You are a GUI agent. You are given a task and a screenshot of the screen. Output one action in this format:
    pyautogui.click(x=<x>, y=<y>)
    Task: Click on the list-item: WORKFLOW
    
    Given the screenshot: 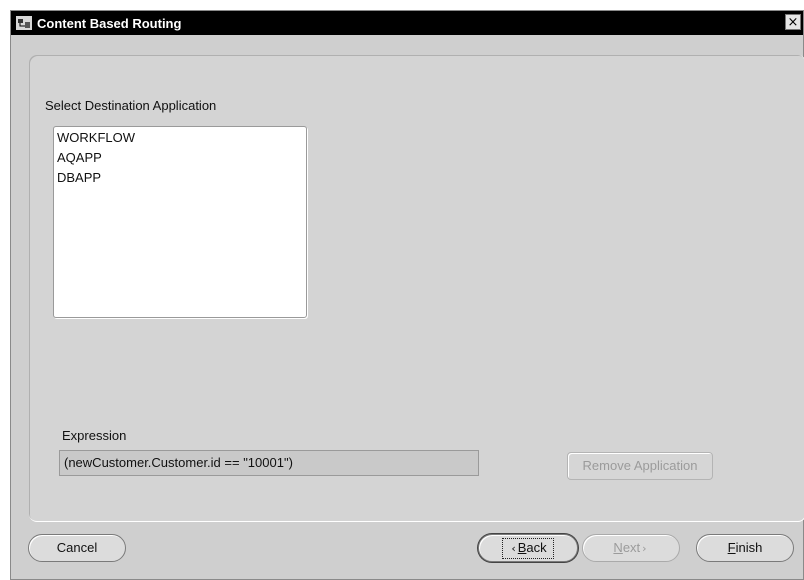 What is the action you would take?
    pyautogui.click(x=180, y=137)
    